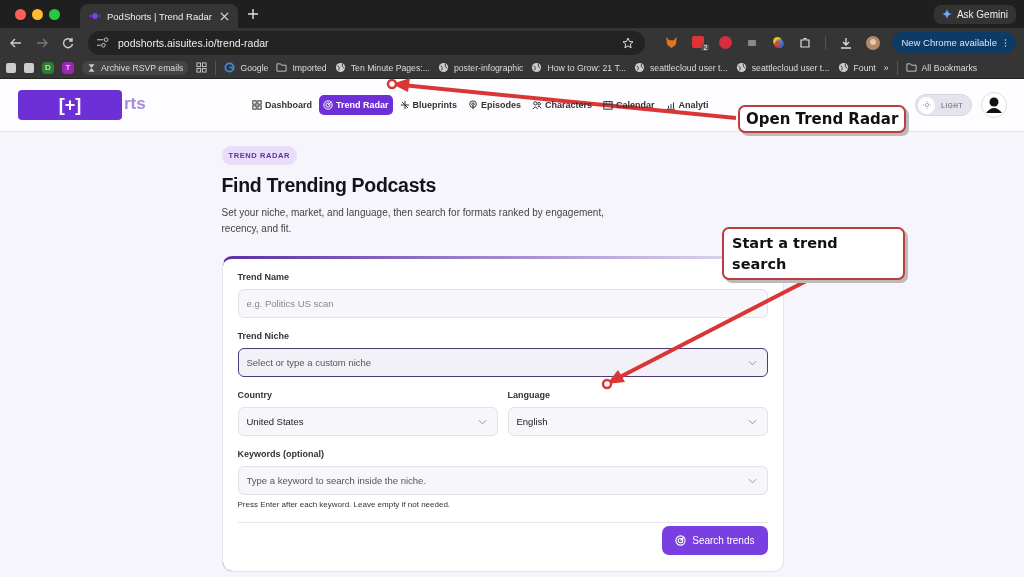 The width and height of the screenshot is (1024, 577). What do you see at coordinates (68, 67) in the screenshot?
I see `bookmark-letter-icon: T` at bounding box center [68, 67].